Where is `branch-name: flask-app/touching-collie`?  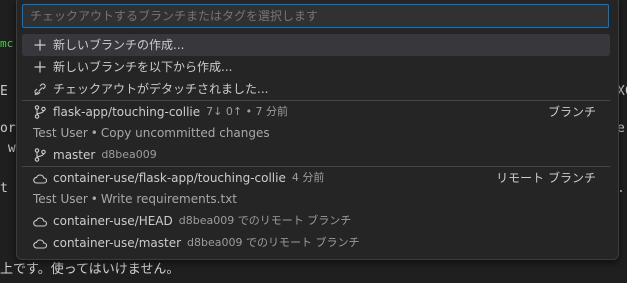 branch-name: flask-app/touching-collie is located at coordinates (127, 112).